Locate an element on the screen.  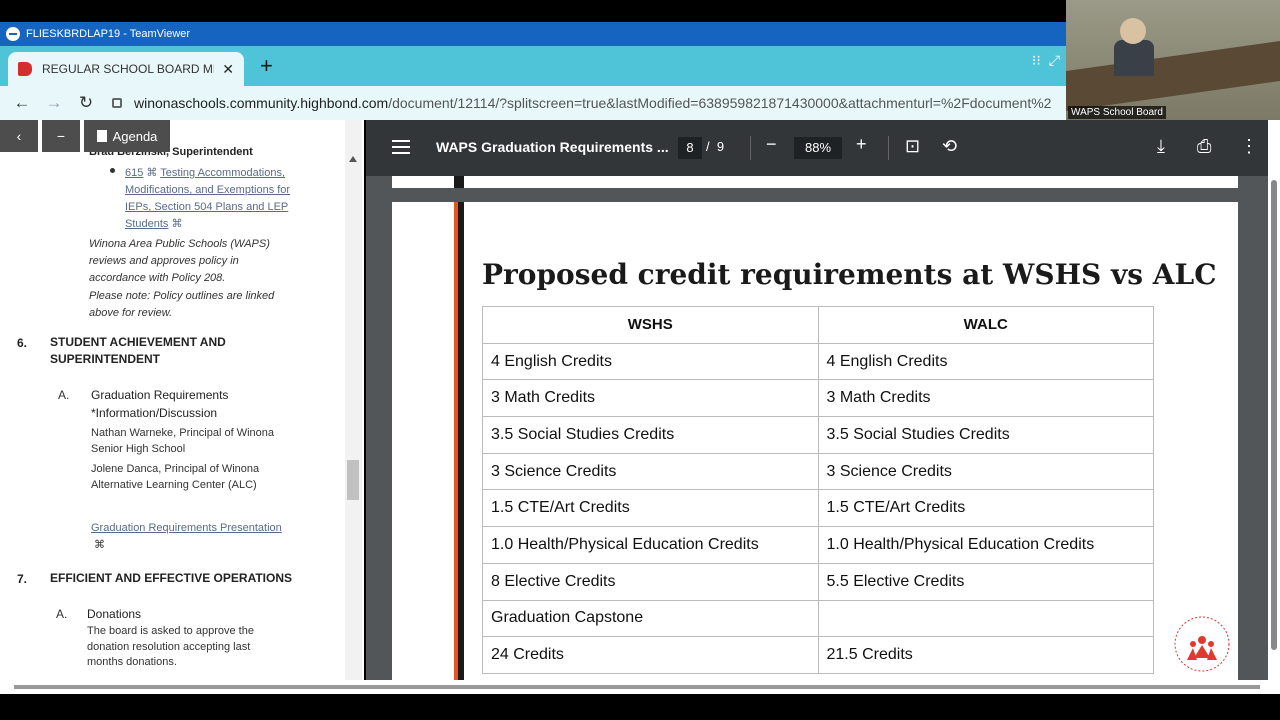
video-person-body is located at coordinates (1134, 58).